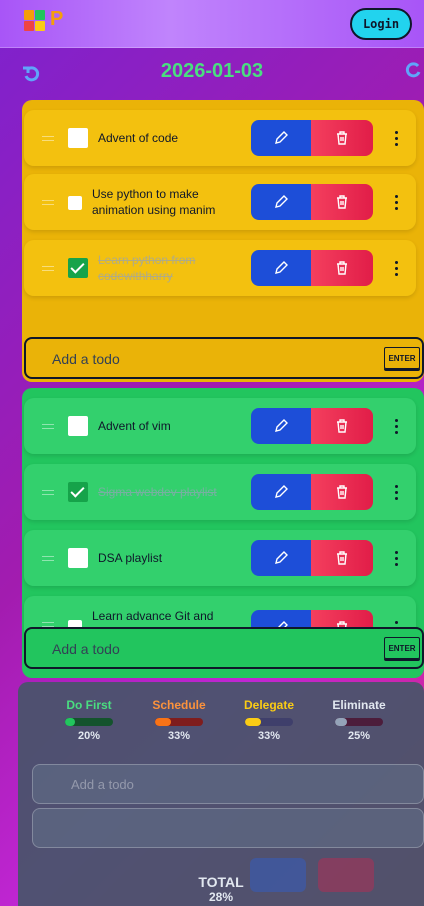  I want to click on stat-schedule: Schedule 33%, so click(179, 720).